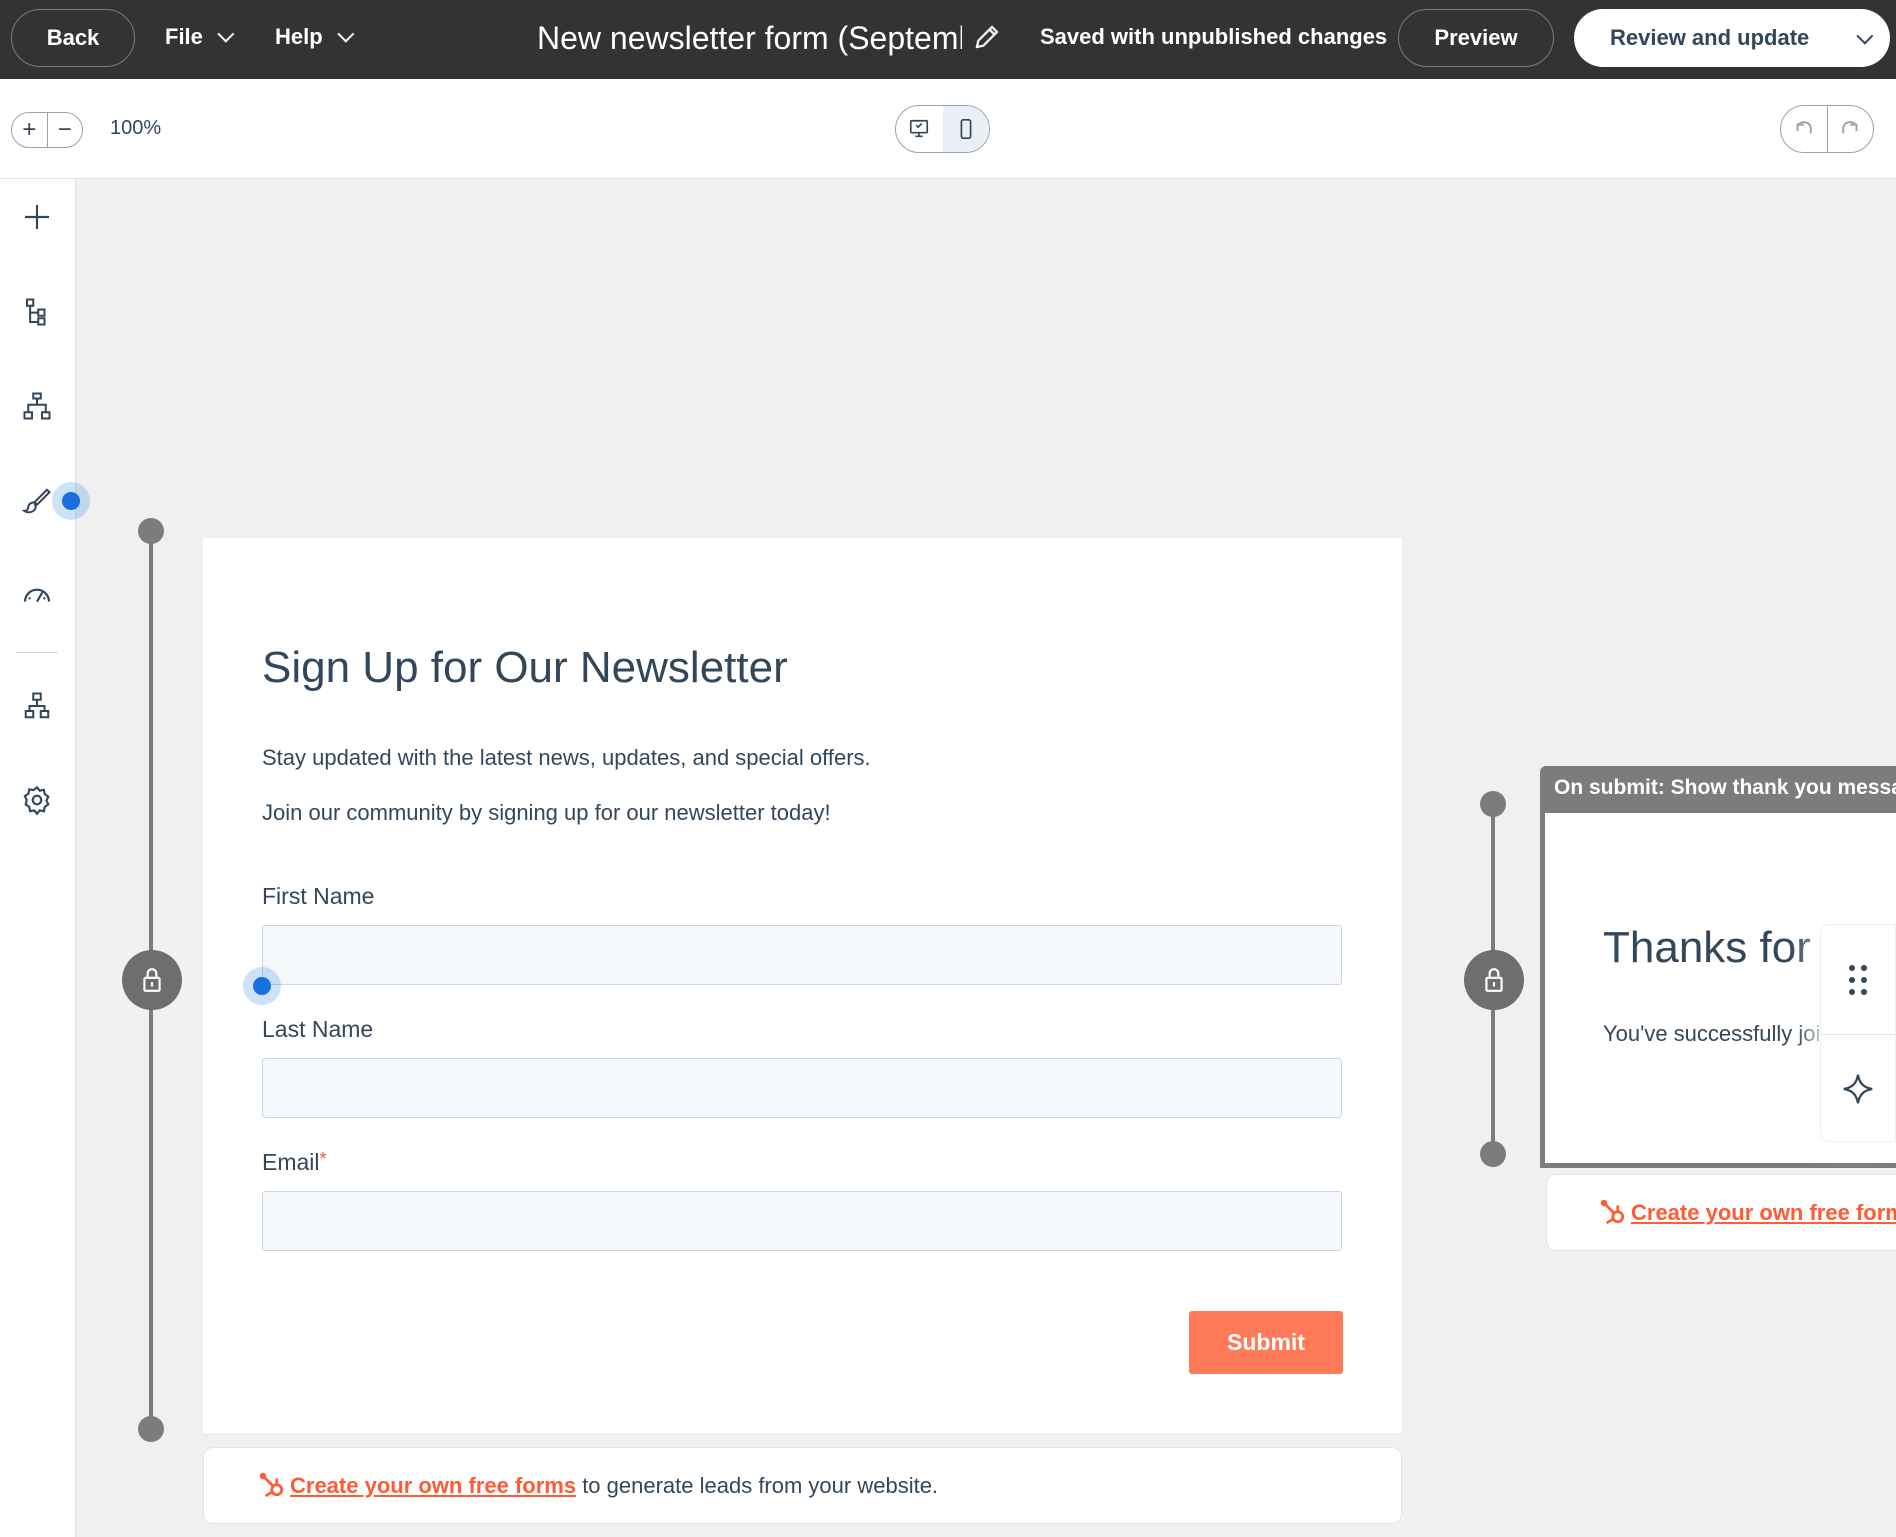 This screenshot has height=1537, width=1896. I want to click on zoom-in-button: +, so click(29, 130).